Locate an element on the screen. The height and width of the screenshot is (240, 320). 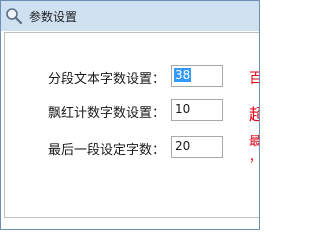
last-segment-word-count-input: 20 is located at coordinates (197, 147).